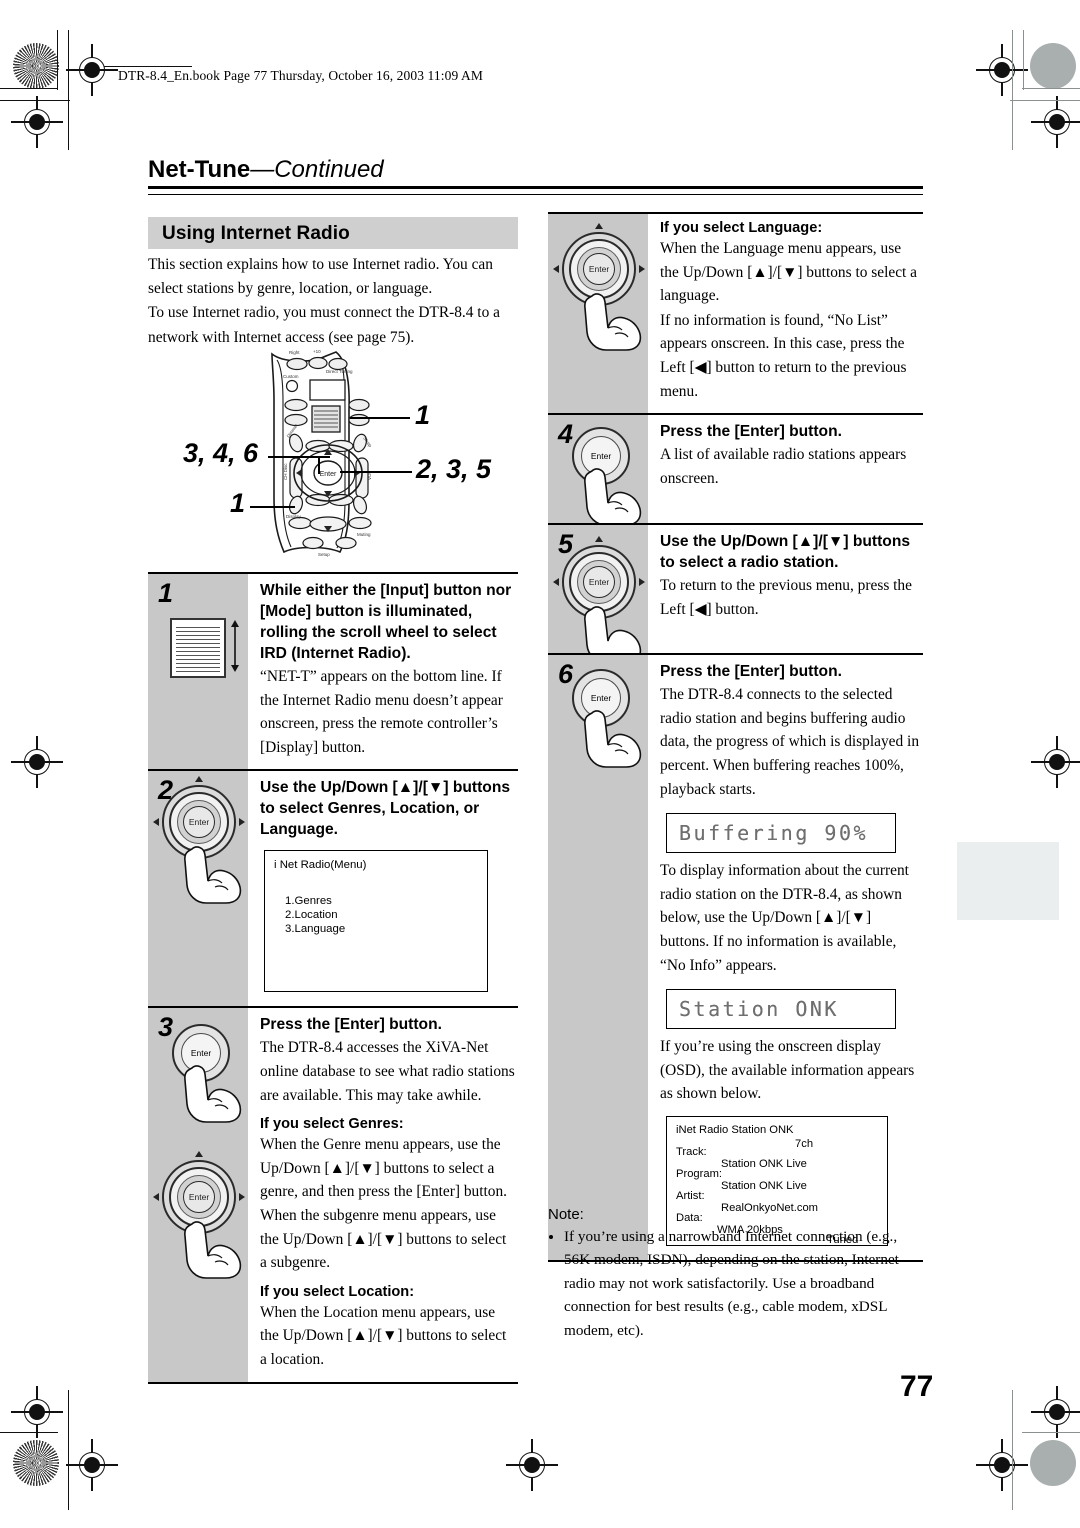  I want to click on registration-starburst-top-right, so click(1053, 66).